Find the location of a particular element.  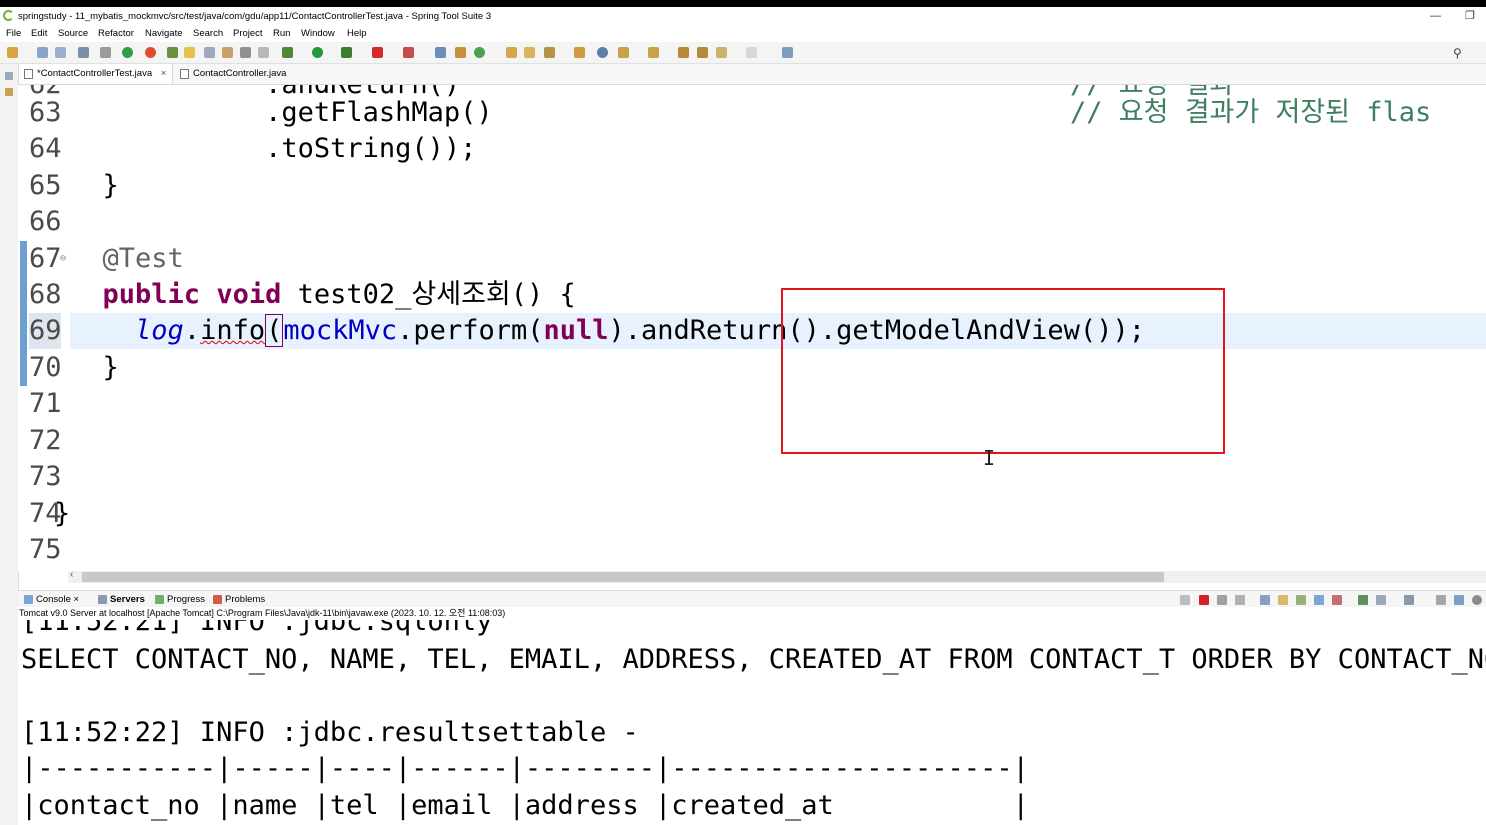

editor-horizontal-scrollbar: ‹ is located at coordinates (777, 576).